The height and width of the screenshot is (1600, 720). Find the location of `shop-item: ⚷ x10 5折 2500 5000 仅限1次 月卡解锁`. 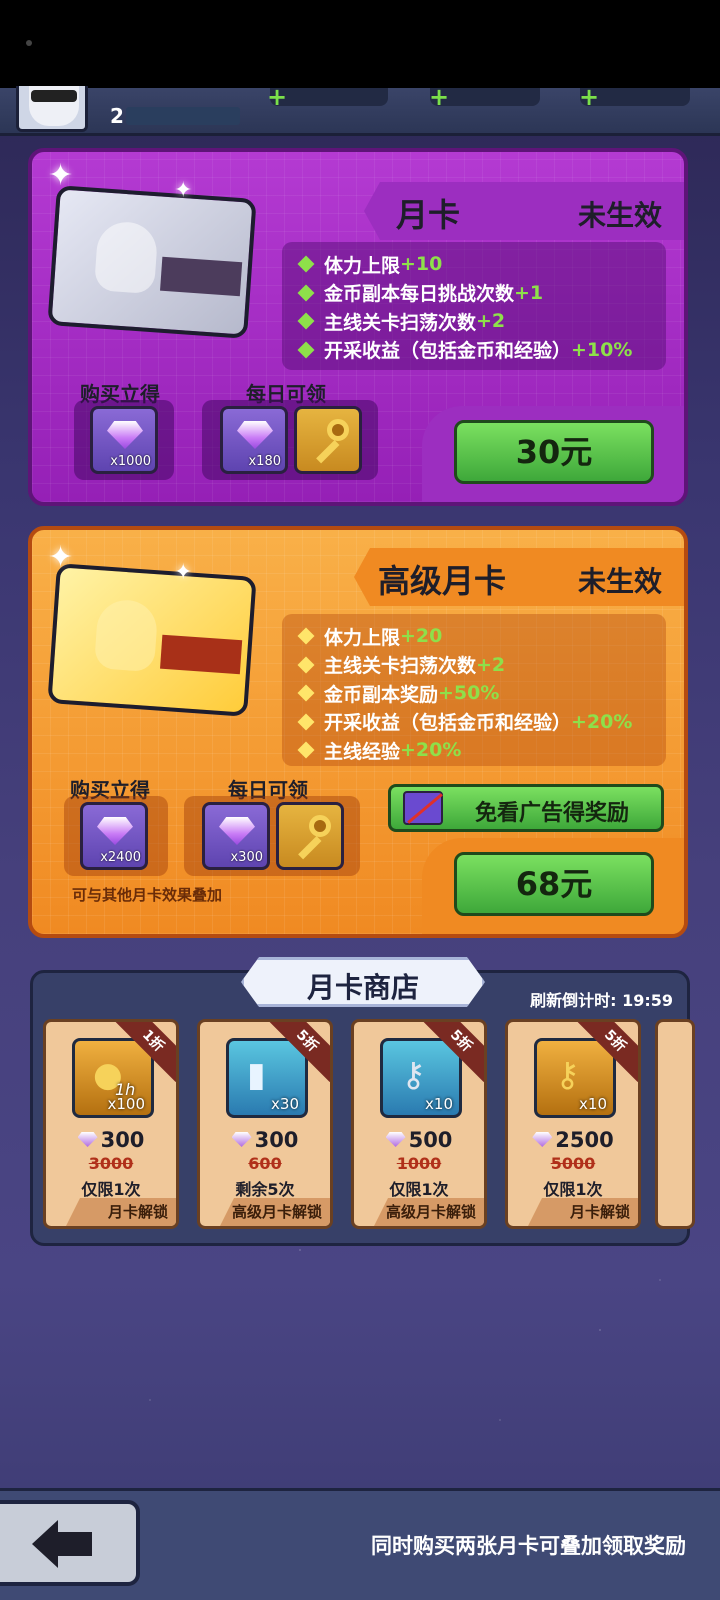

shop-item: ⚷ x10 5折 2500 5000 仅限1次 月卡解锁 is located at coordinates (573, 1124).